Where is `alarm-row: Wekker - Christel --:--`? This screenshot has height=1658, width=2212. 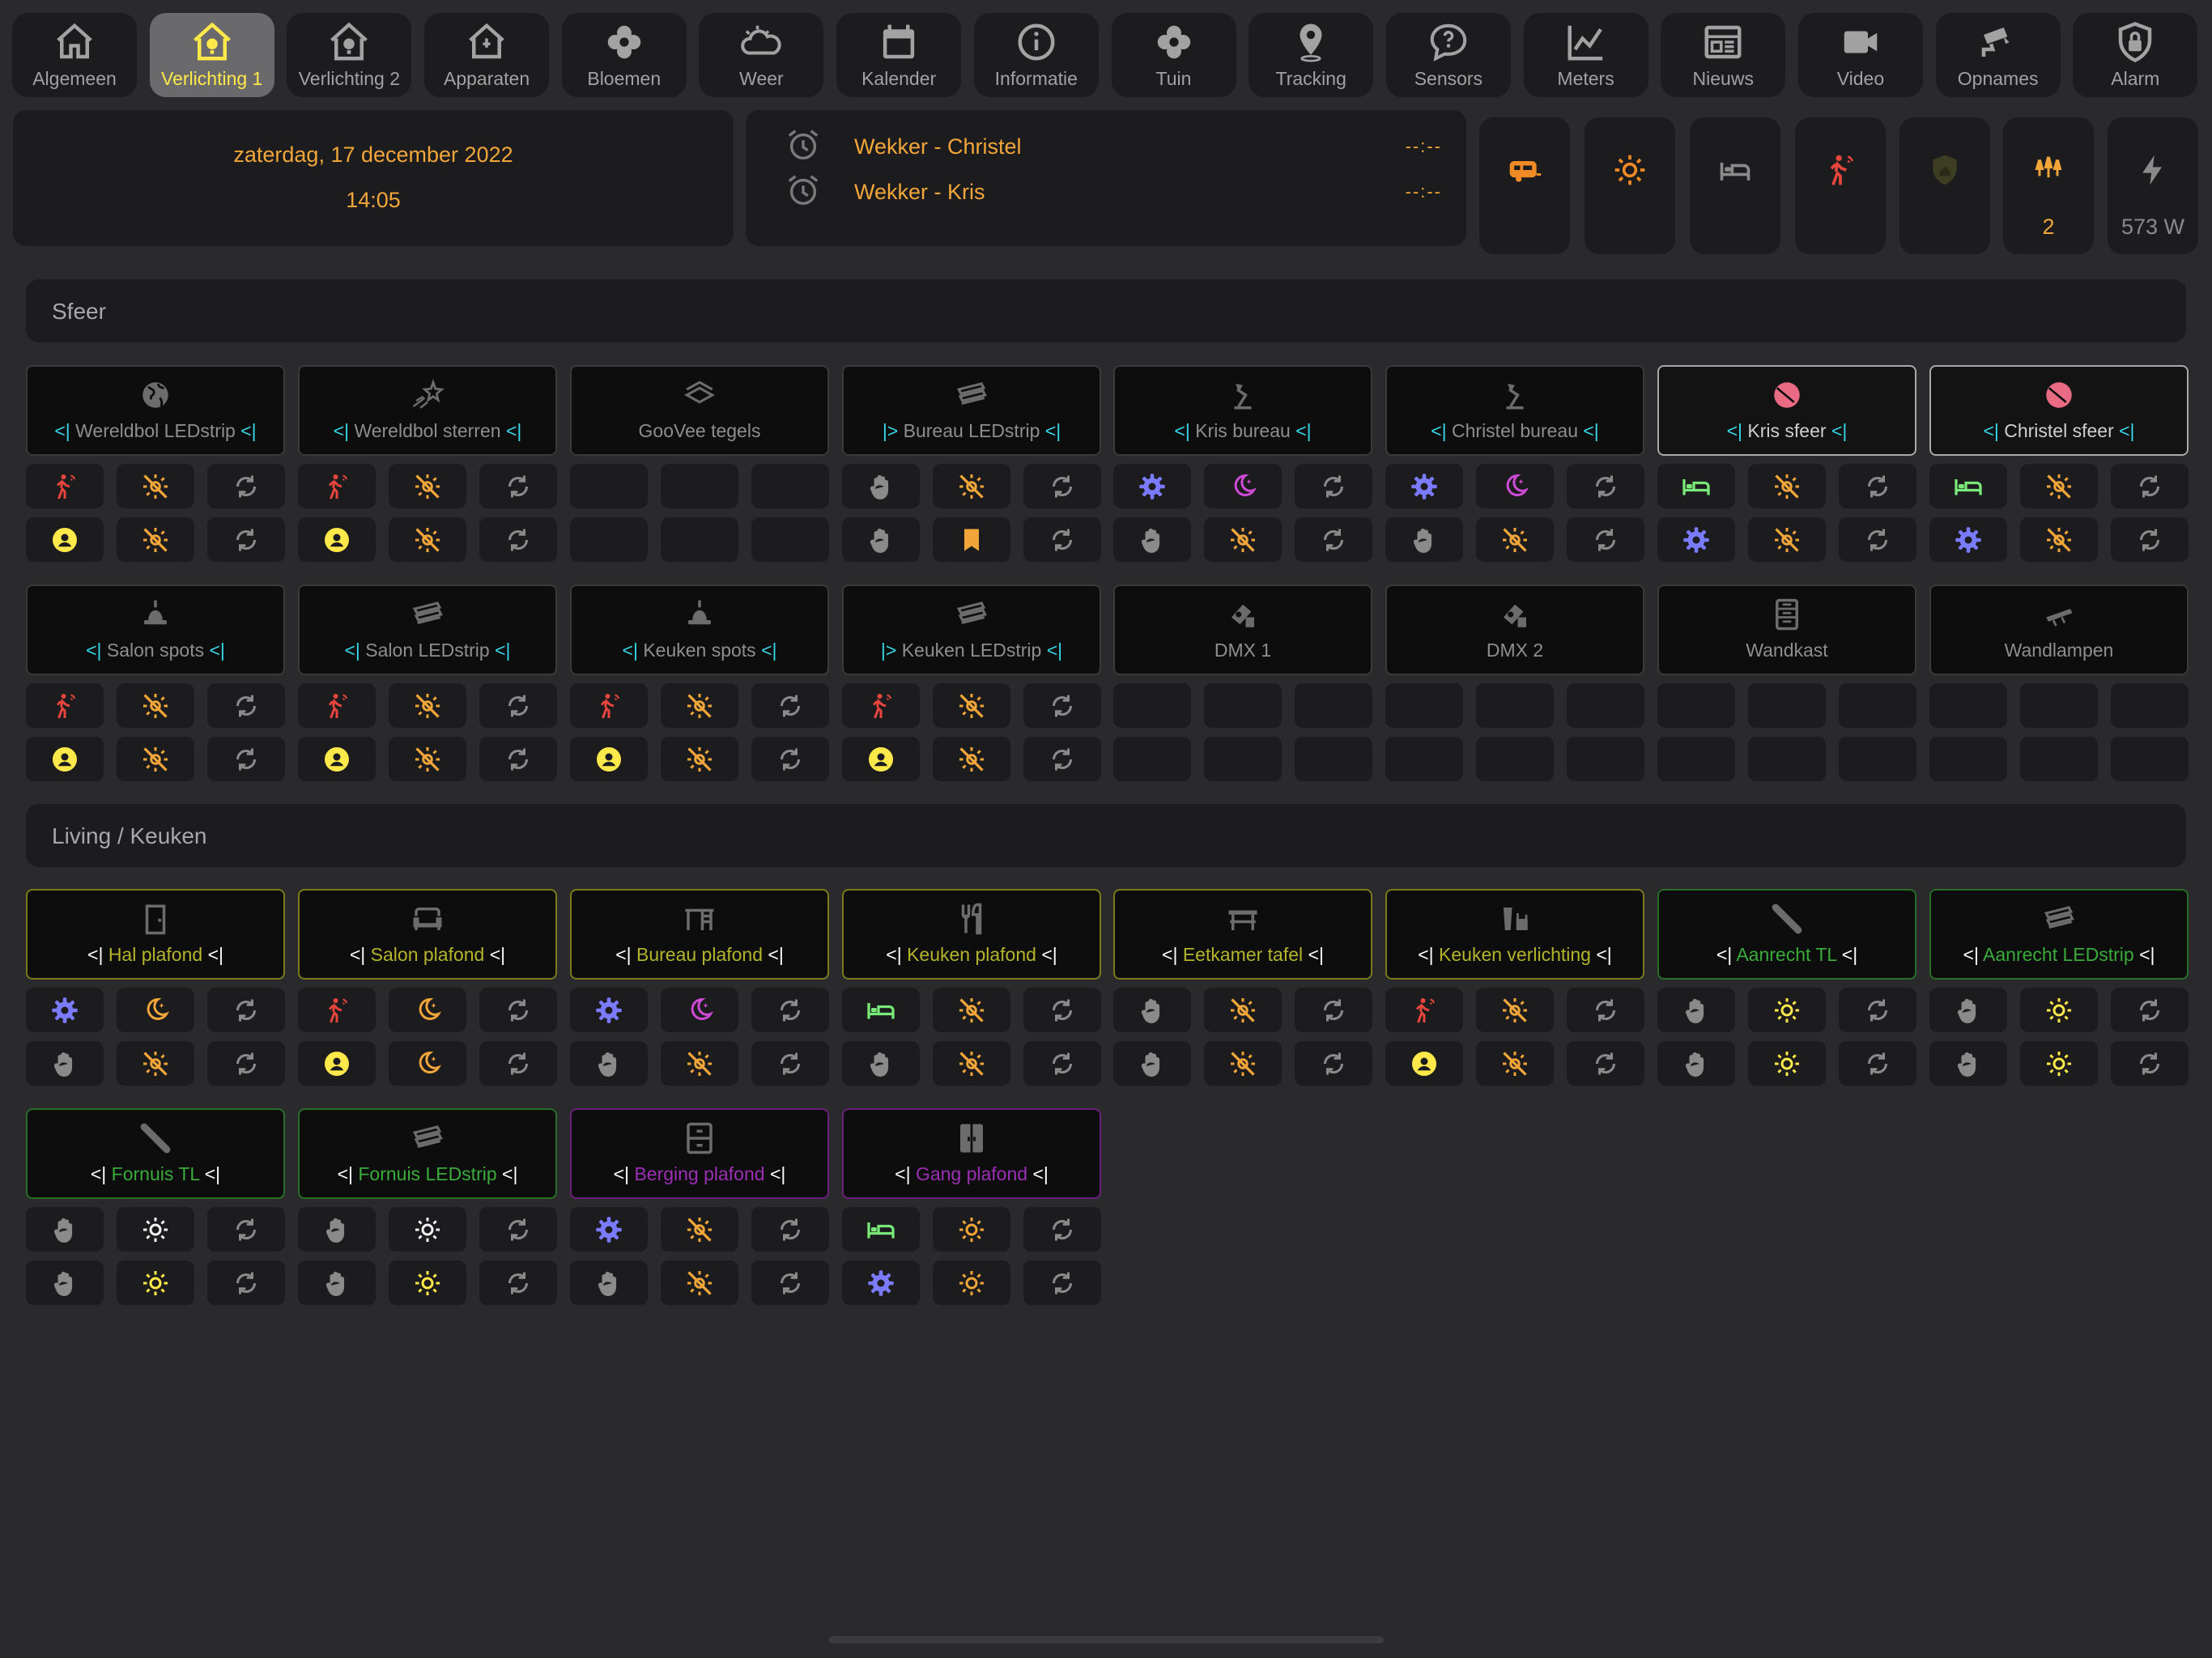 alarm-row: Wekker - Christel --:-- is located at coordinates (1113, 146).